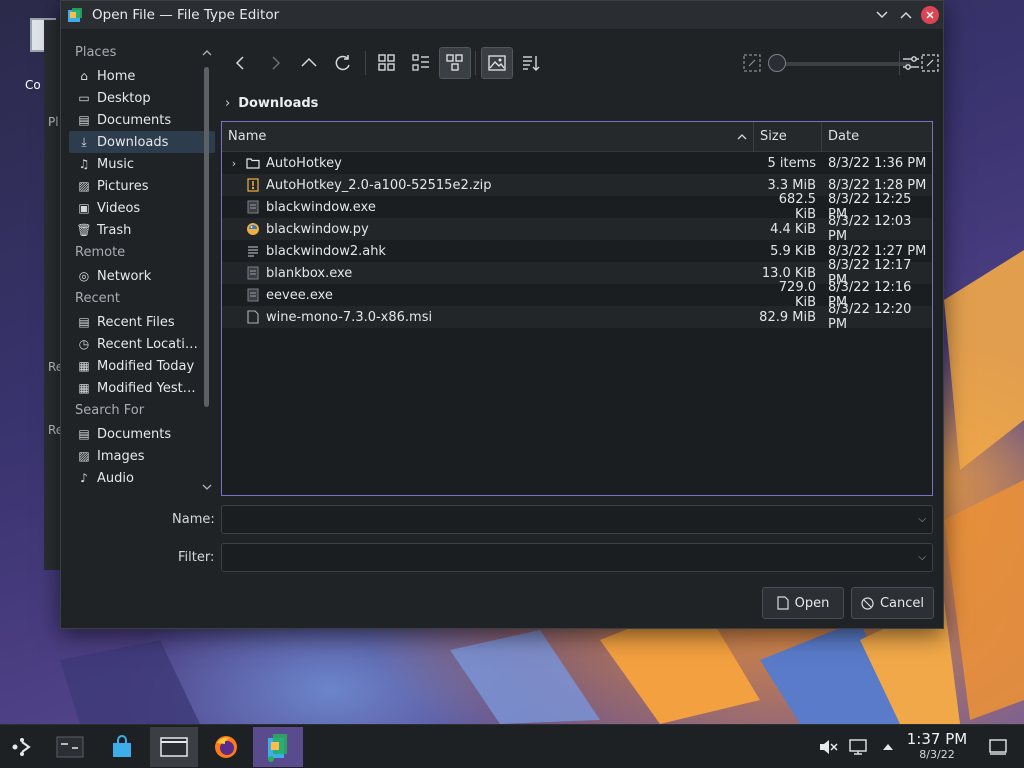  Describe the element at coordinates (788, 273) in the screenshot. I see `file-size: 13.0 KiB` at that location.